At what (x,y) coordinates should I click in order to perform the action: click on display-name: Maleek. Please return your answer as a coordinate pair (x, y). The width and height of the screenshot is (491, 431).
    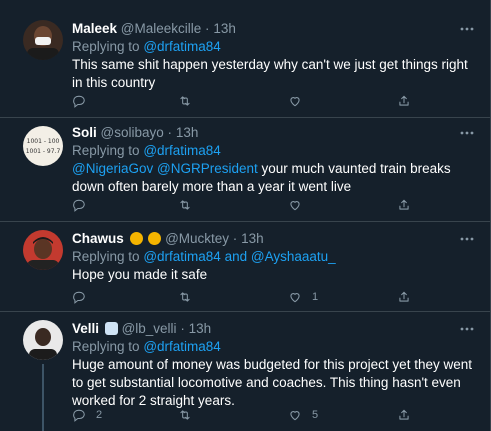
    Looking at the image, I should click on (94, 28).